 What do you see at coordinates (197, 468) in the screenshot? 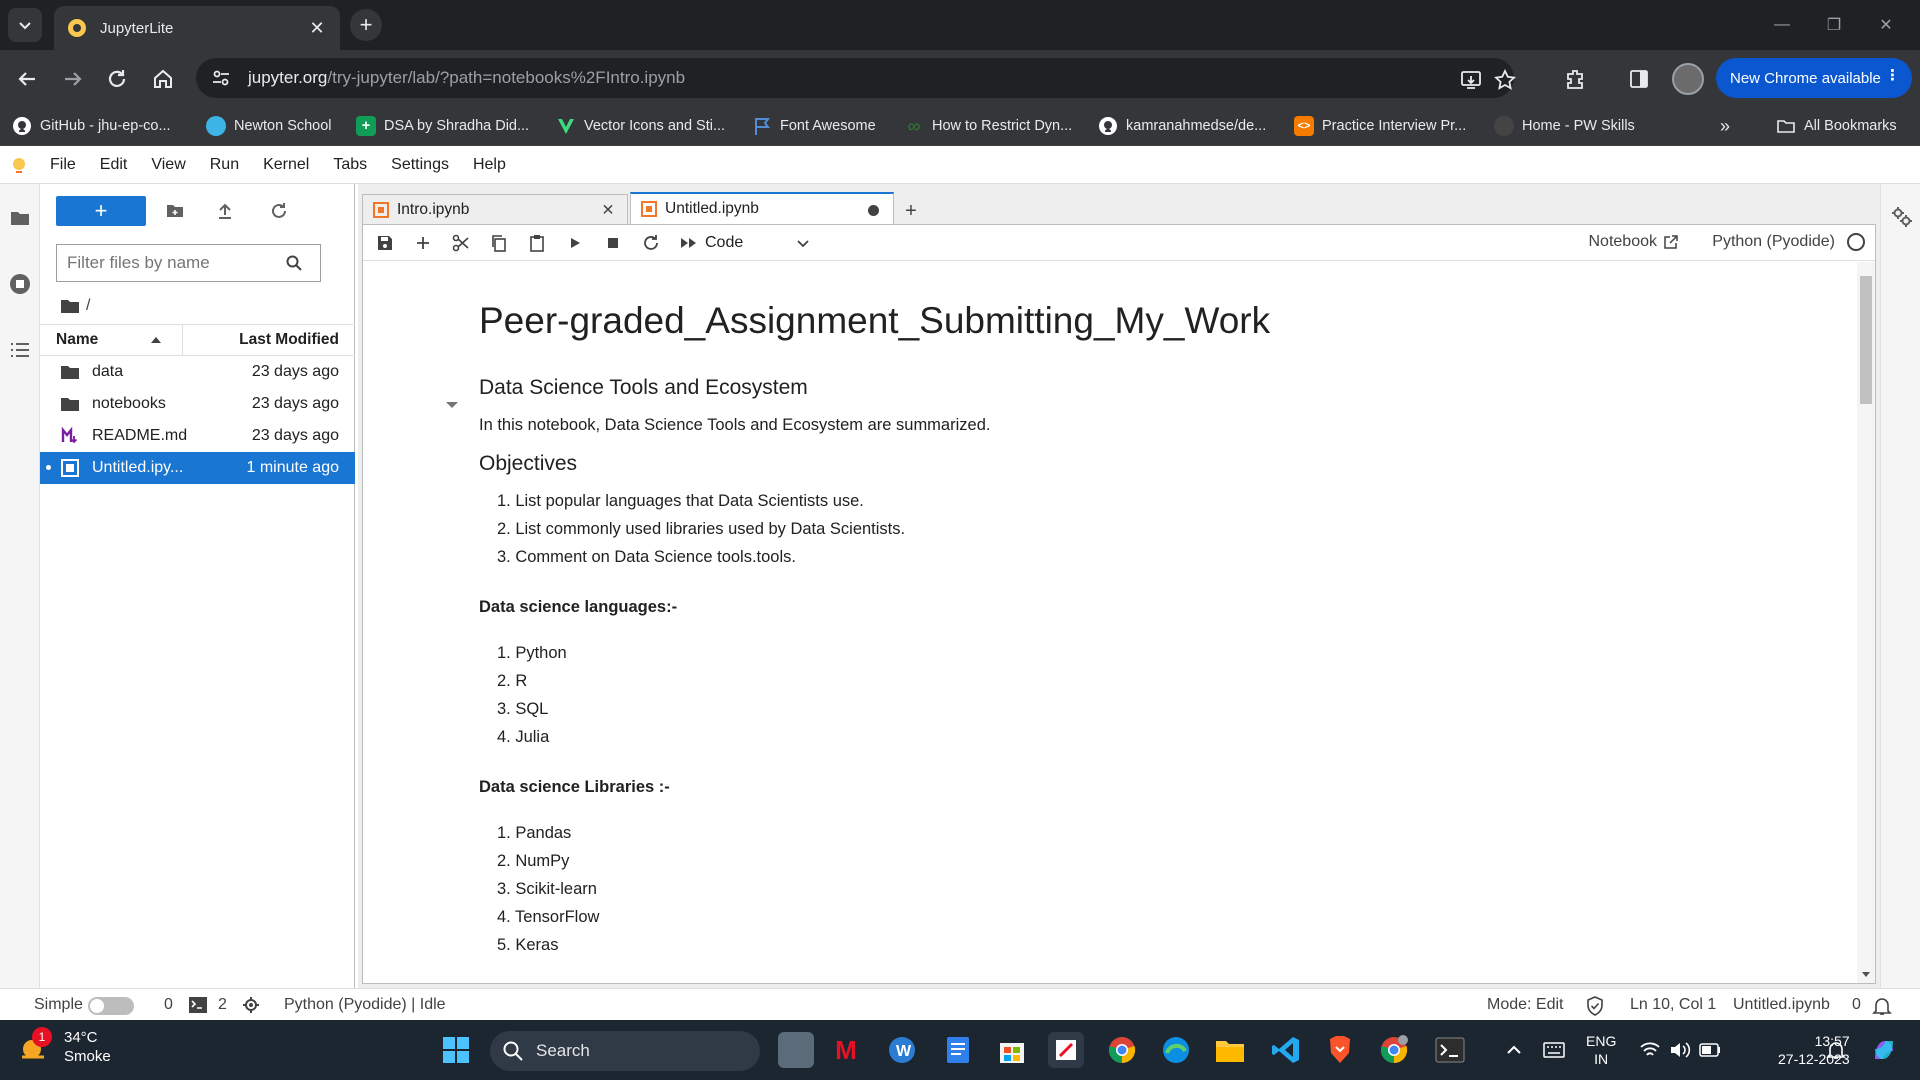
I see `file-row-untitled: Untitled.ipy... 1 minute ago` at bounding box center [197, 468].